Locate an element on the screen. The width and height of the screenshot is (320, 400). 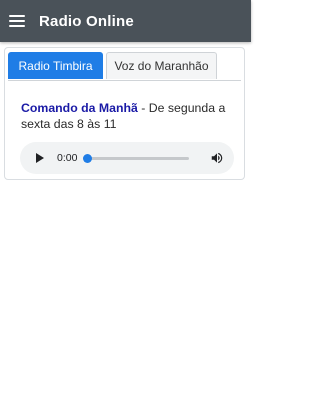
app-bar: Radio Online is located at coordinates (125, 21).